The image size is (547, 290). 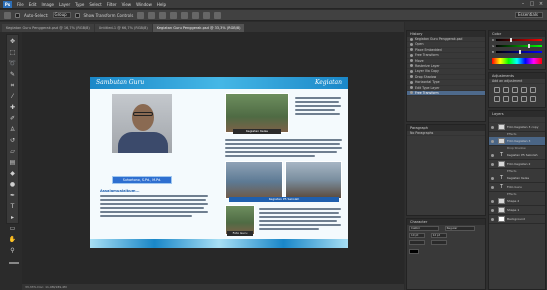 What do you see at coordinates (33, 4) in the screenshot?
I see `menu-edit: Edit` at bounding box center [33, 4].